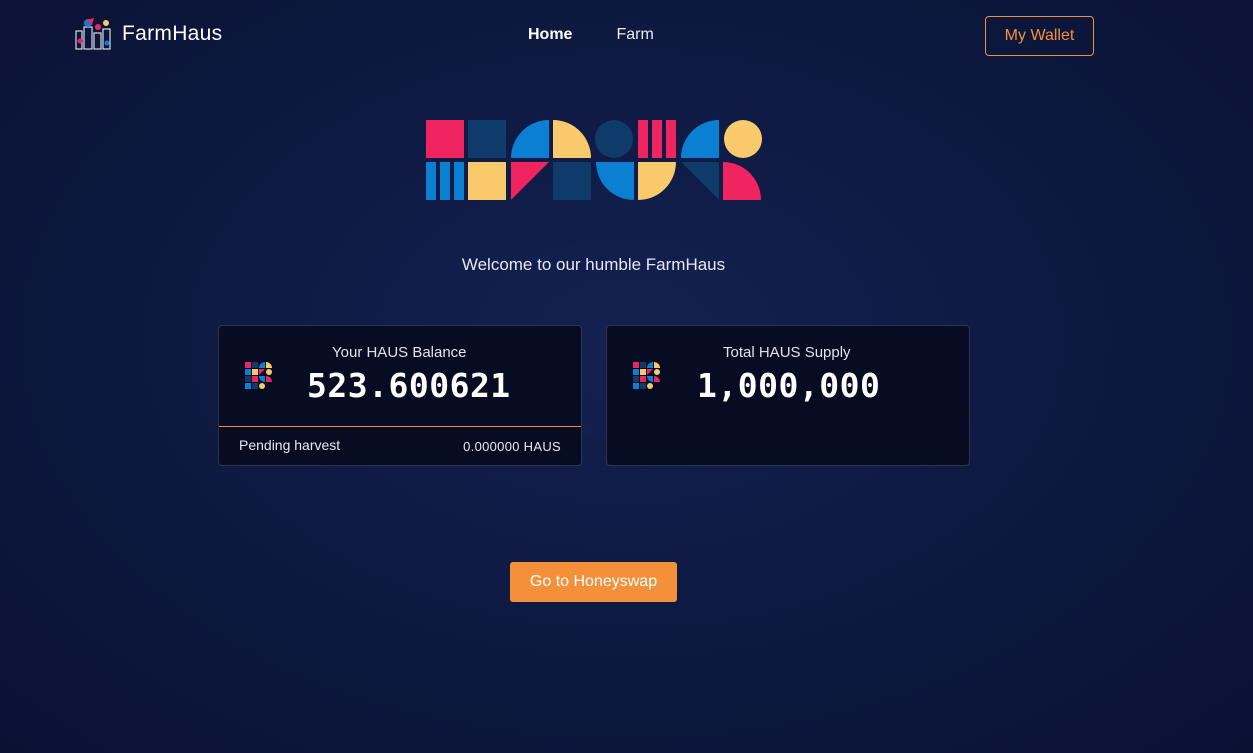  I want to click on supply-title: Total HAUS Supply, so click(787, 352).